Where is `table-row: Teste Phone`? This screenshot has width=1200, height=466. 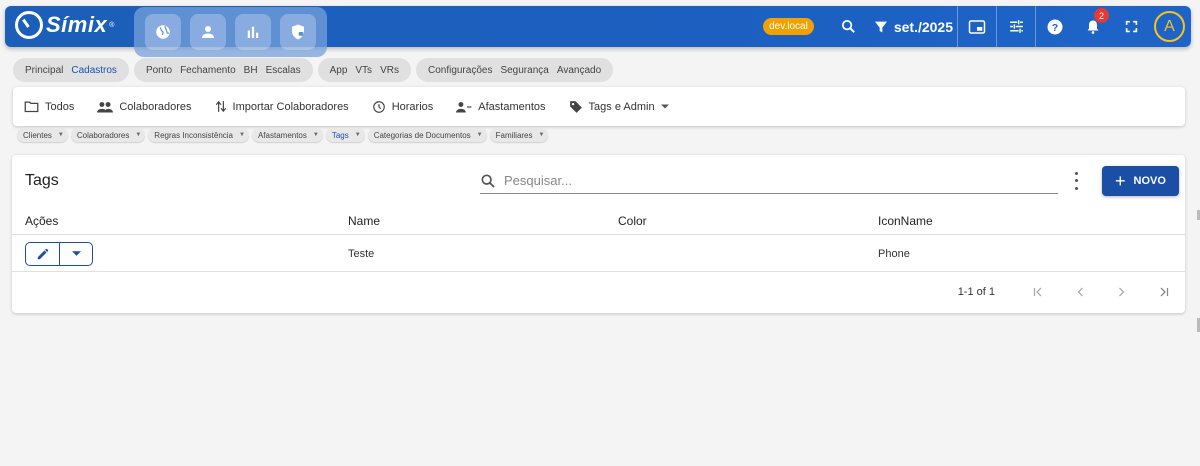
table-row: Teste Phone is located at coordinates (598, 254).